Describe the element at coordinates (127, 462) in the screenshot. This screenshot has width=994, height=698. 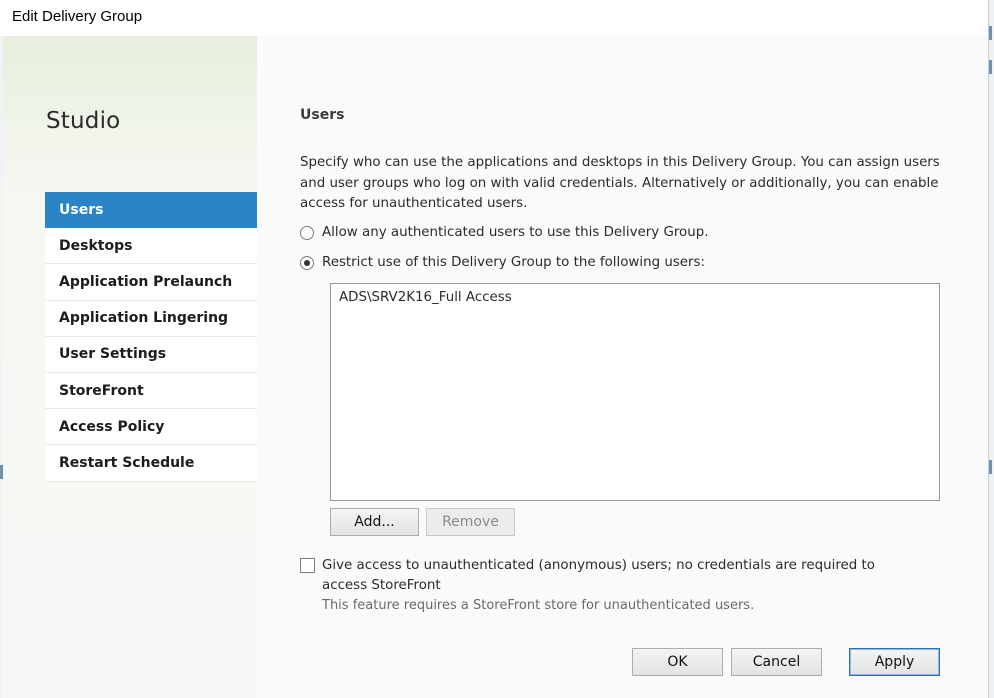
I see `sidebar-item-label: Restart Schedule` at that location.